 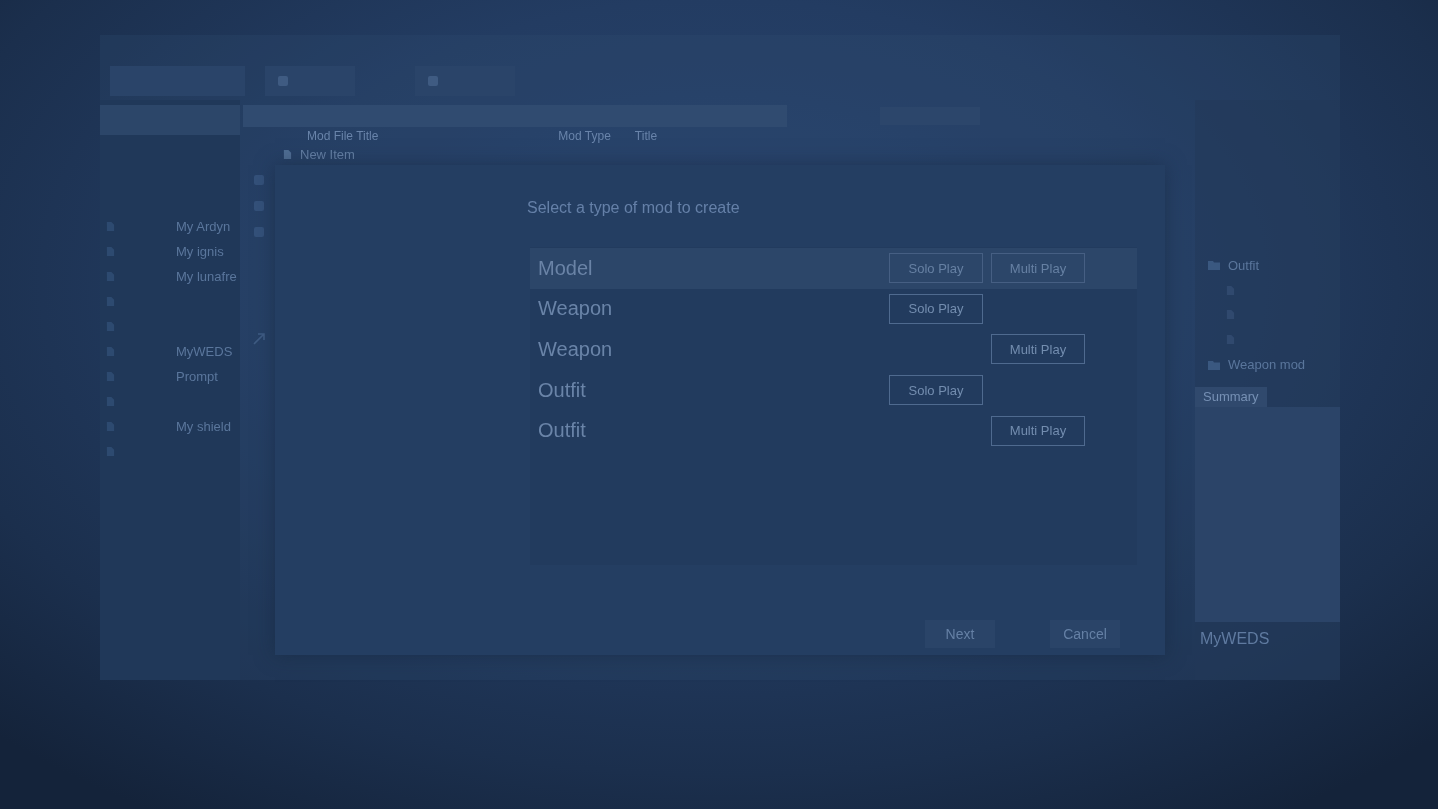 I want to click on column-header: Mod Type, so click(x=584, y=136).